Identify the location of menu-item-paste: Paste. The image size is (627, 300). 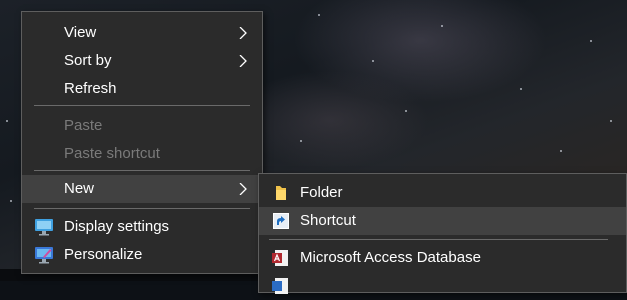
(142, 126).